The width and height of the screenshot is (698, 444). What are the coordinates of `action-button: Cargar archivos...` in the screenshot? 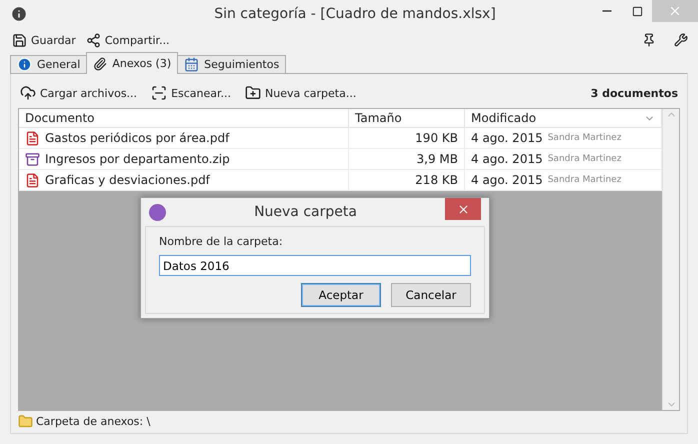 It's located at (79, 93).